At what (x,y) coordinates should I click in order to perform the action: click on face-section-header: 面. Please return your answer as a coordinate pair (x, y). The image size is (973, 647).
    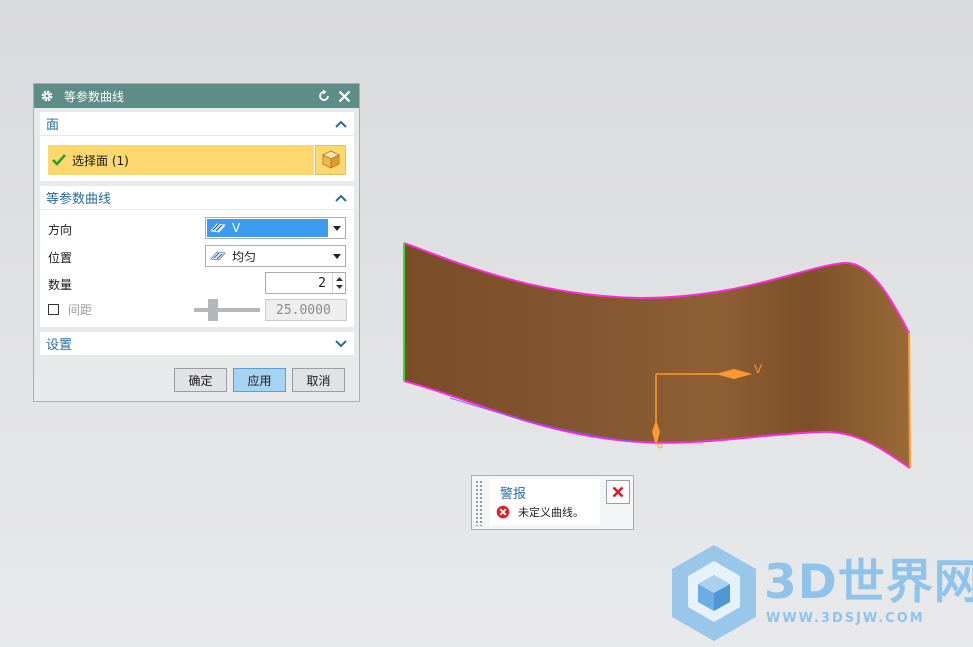
    Looking at the image, I should click on (197, 124).